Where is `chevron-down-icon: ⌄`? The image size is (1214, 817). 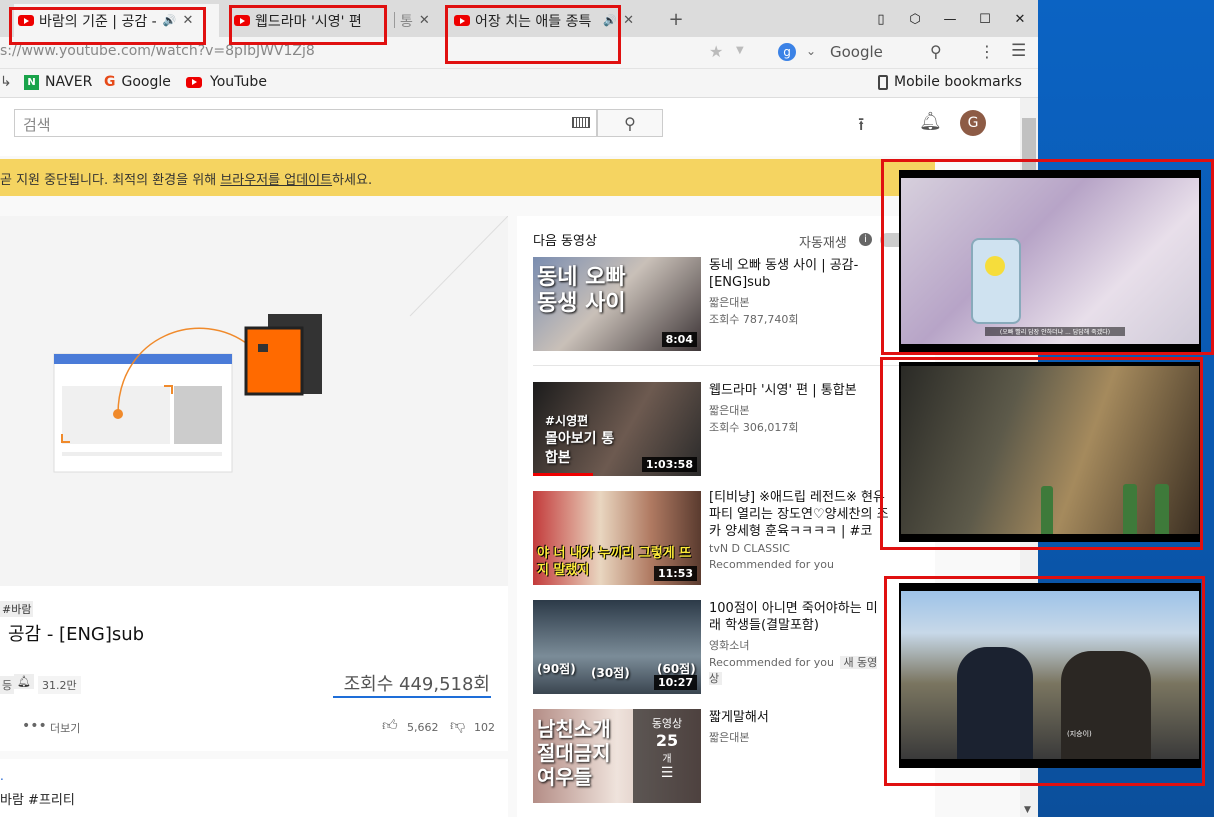 chevron-down-icon: ⌄ is located at coordinates (811, 51).